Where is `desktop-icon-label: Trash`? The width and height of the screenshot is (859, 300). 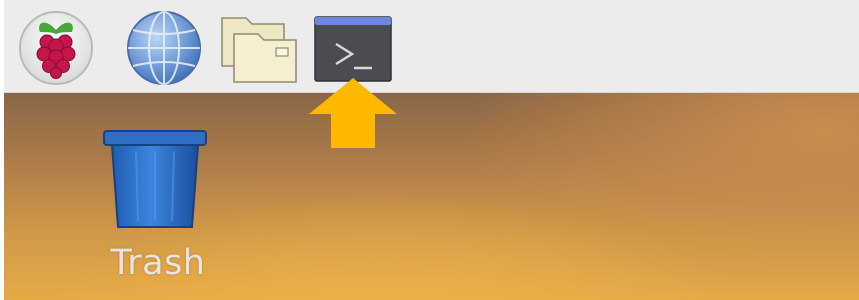 desktop-icon-label: Trash is located at coordinates (158, 263).